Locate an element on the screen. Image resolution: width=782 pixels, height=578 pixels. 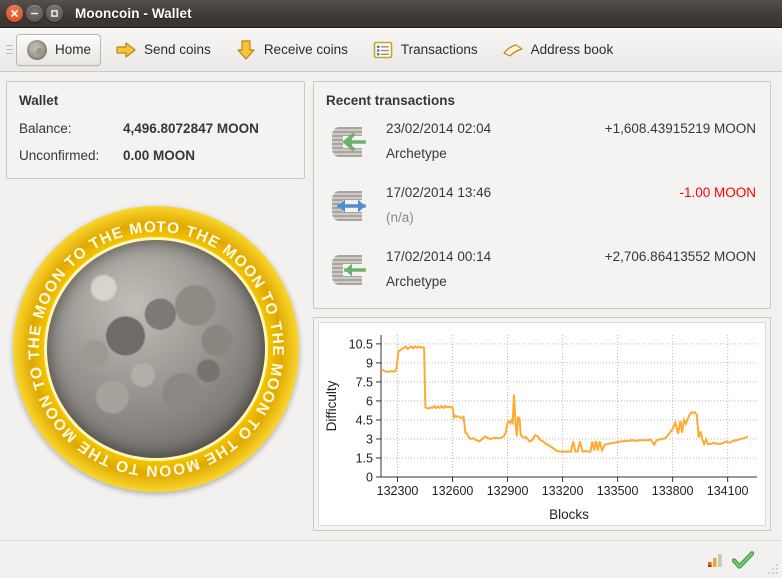
svg-text: 6 is located at coordinates (369, 401).